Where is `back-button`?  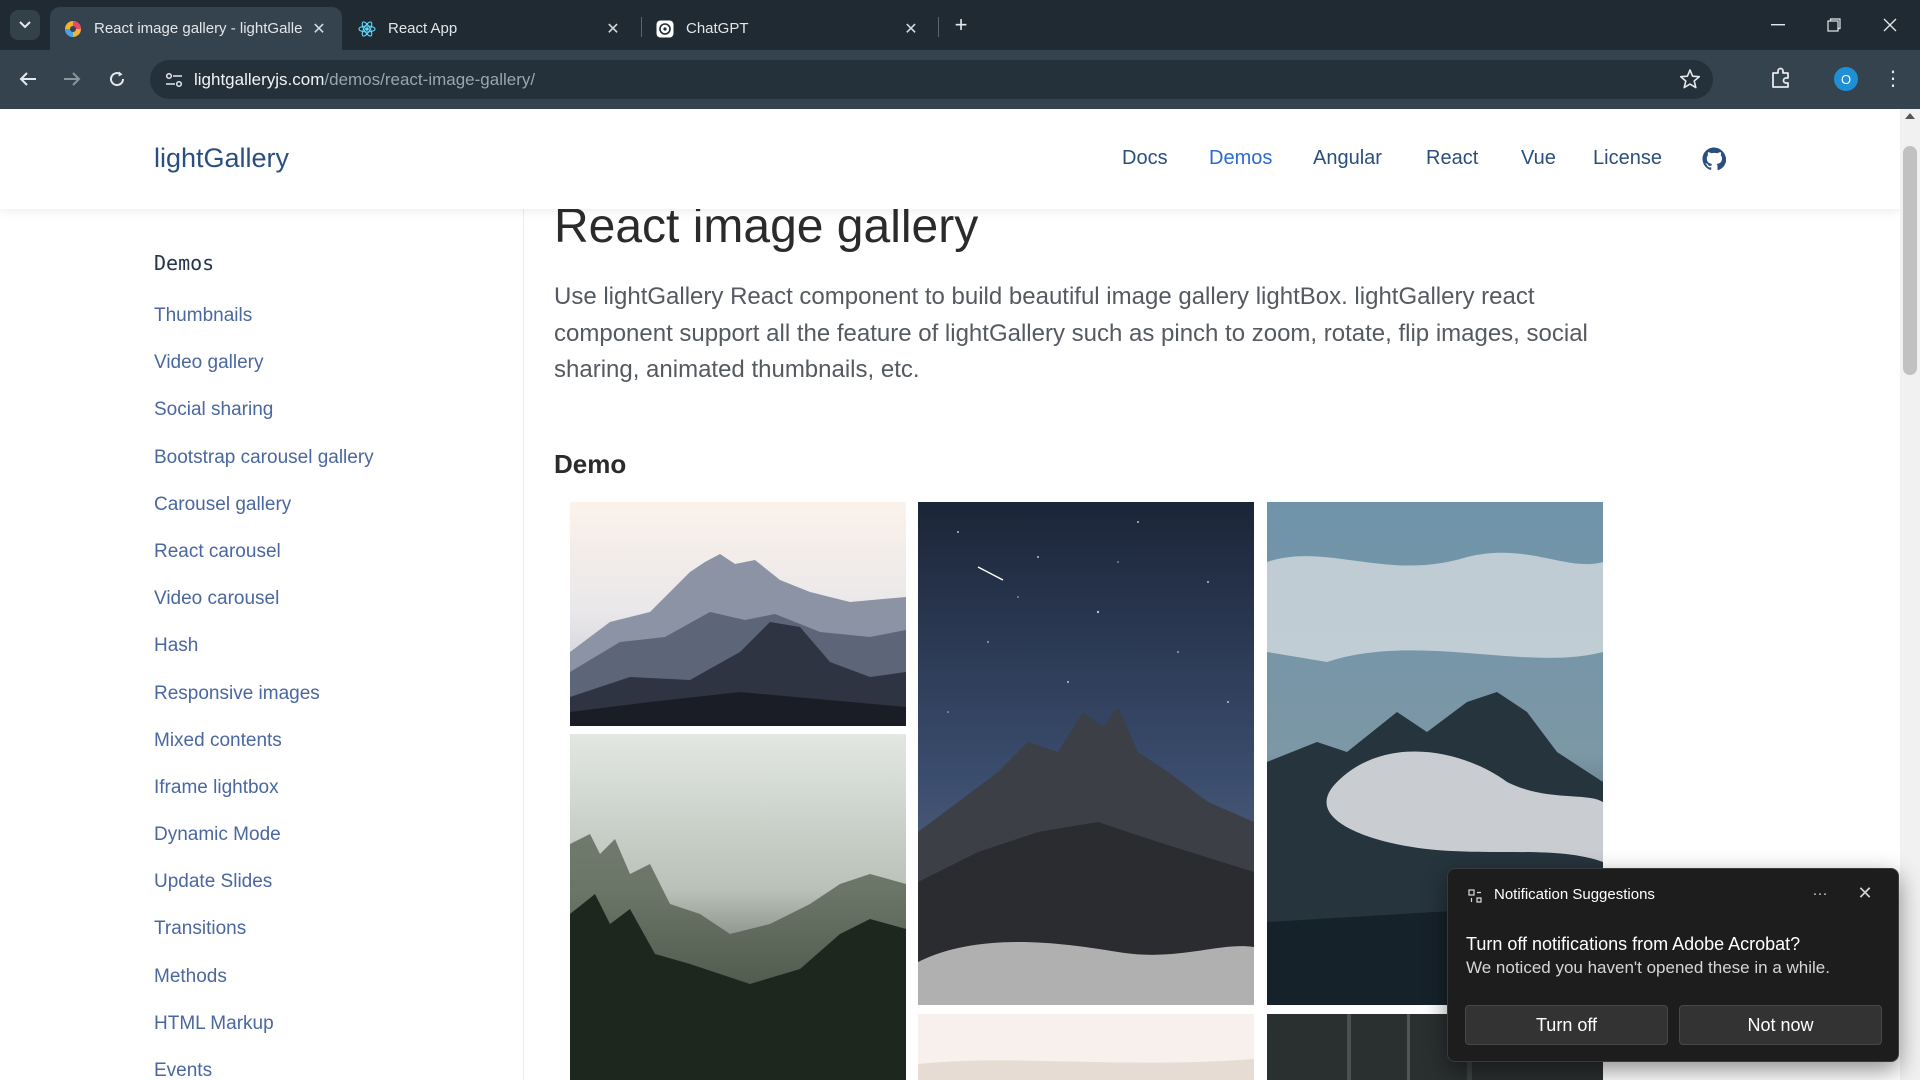
back-button is located at coordinates (28, 79).